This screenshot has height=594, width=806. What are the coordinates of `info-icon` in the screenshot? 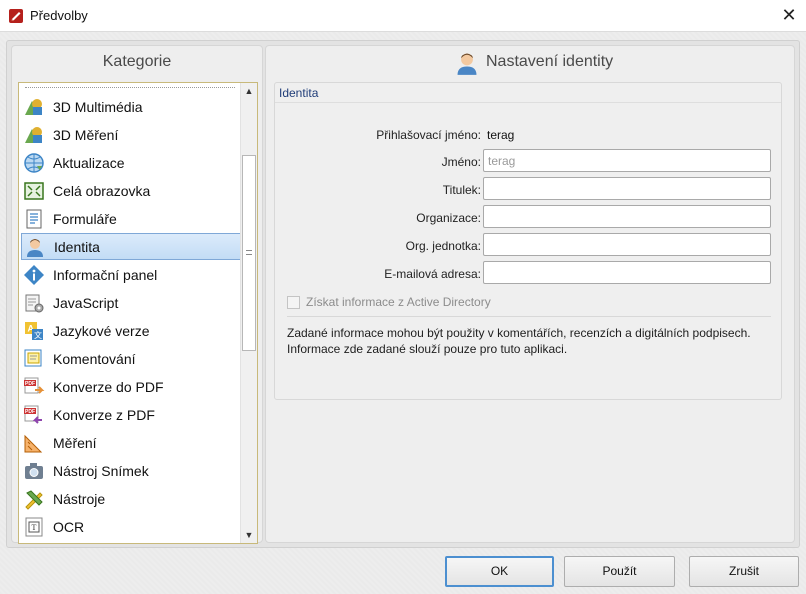 It's located at (34, 274).